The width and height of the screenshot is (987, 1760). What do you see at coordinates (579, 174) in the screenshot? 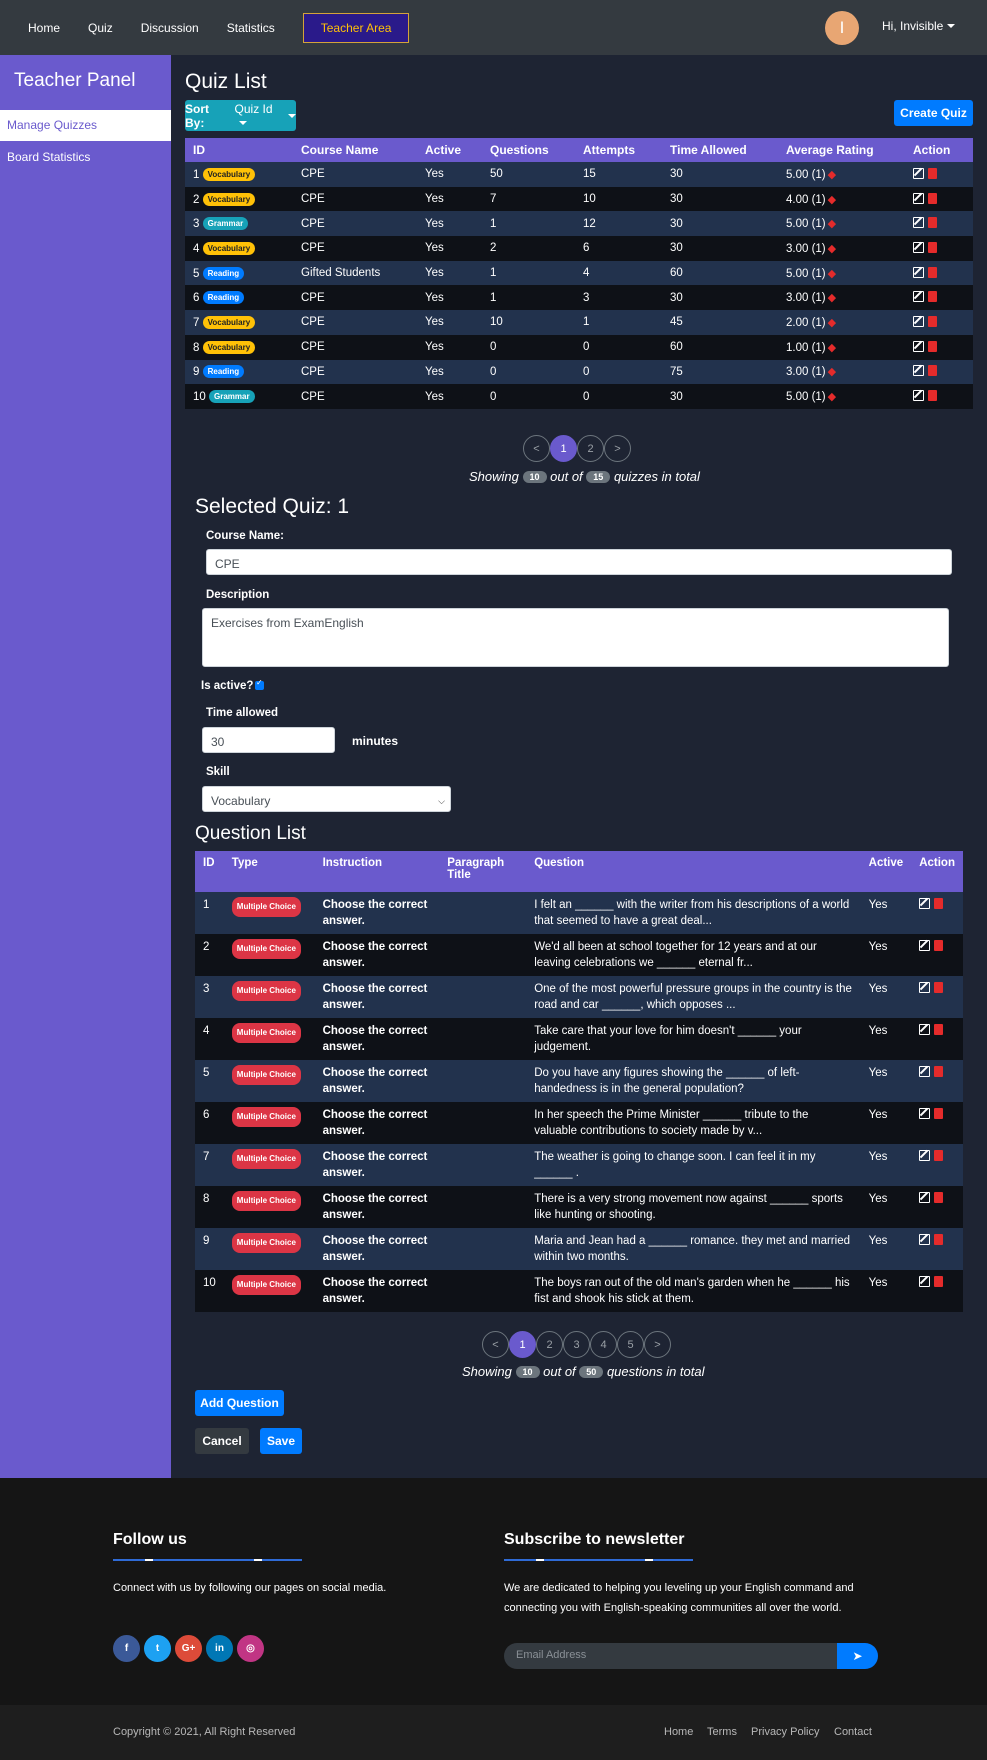
I see `table-row: 1 Vocabulary CPE Yes 50 15 30 5.00 (1) ◆` at bounding box center [579, 174].